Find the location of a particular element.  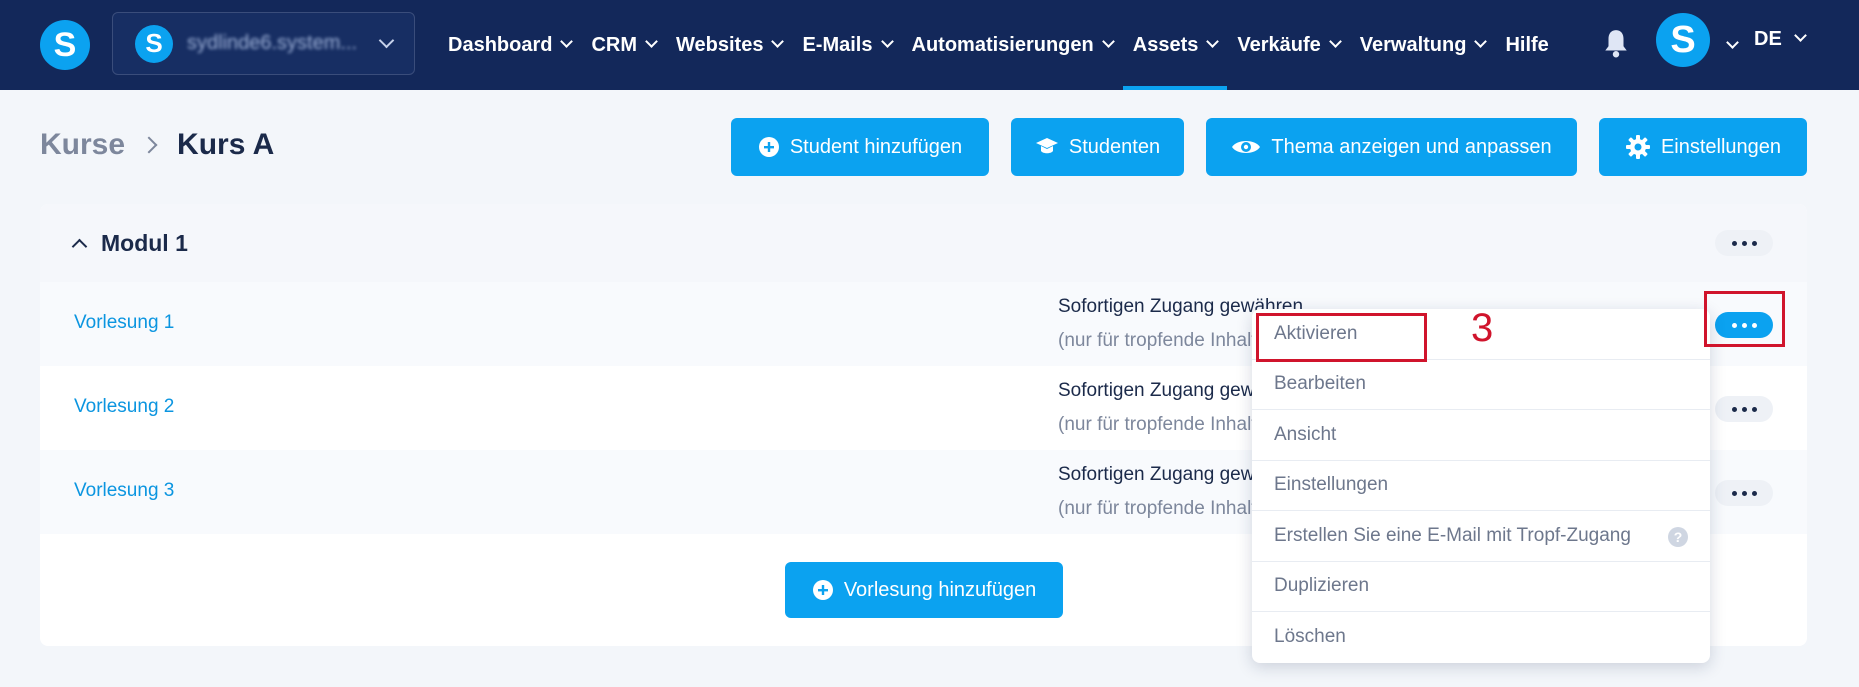

nav-item-verwaltung: Verwaltung is located at coordinates (1423, 45).